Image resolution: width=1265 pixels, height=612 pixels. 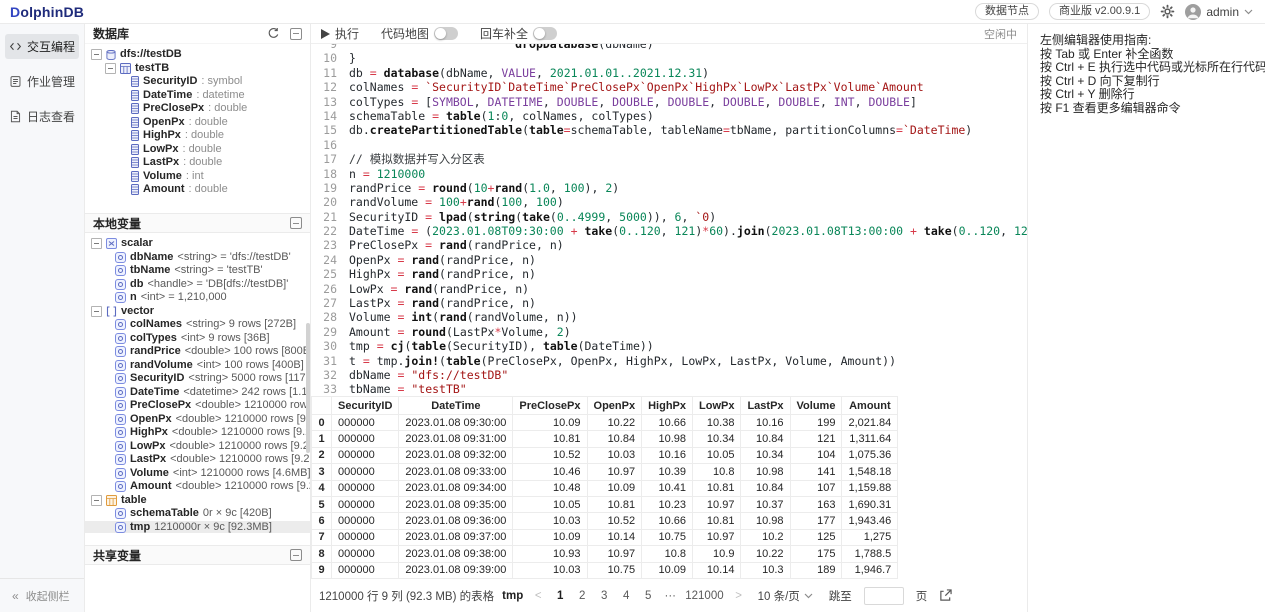 I want to click on column-header: Volume, so click(x=816, y=405).